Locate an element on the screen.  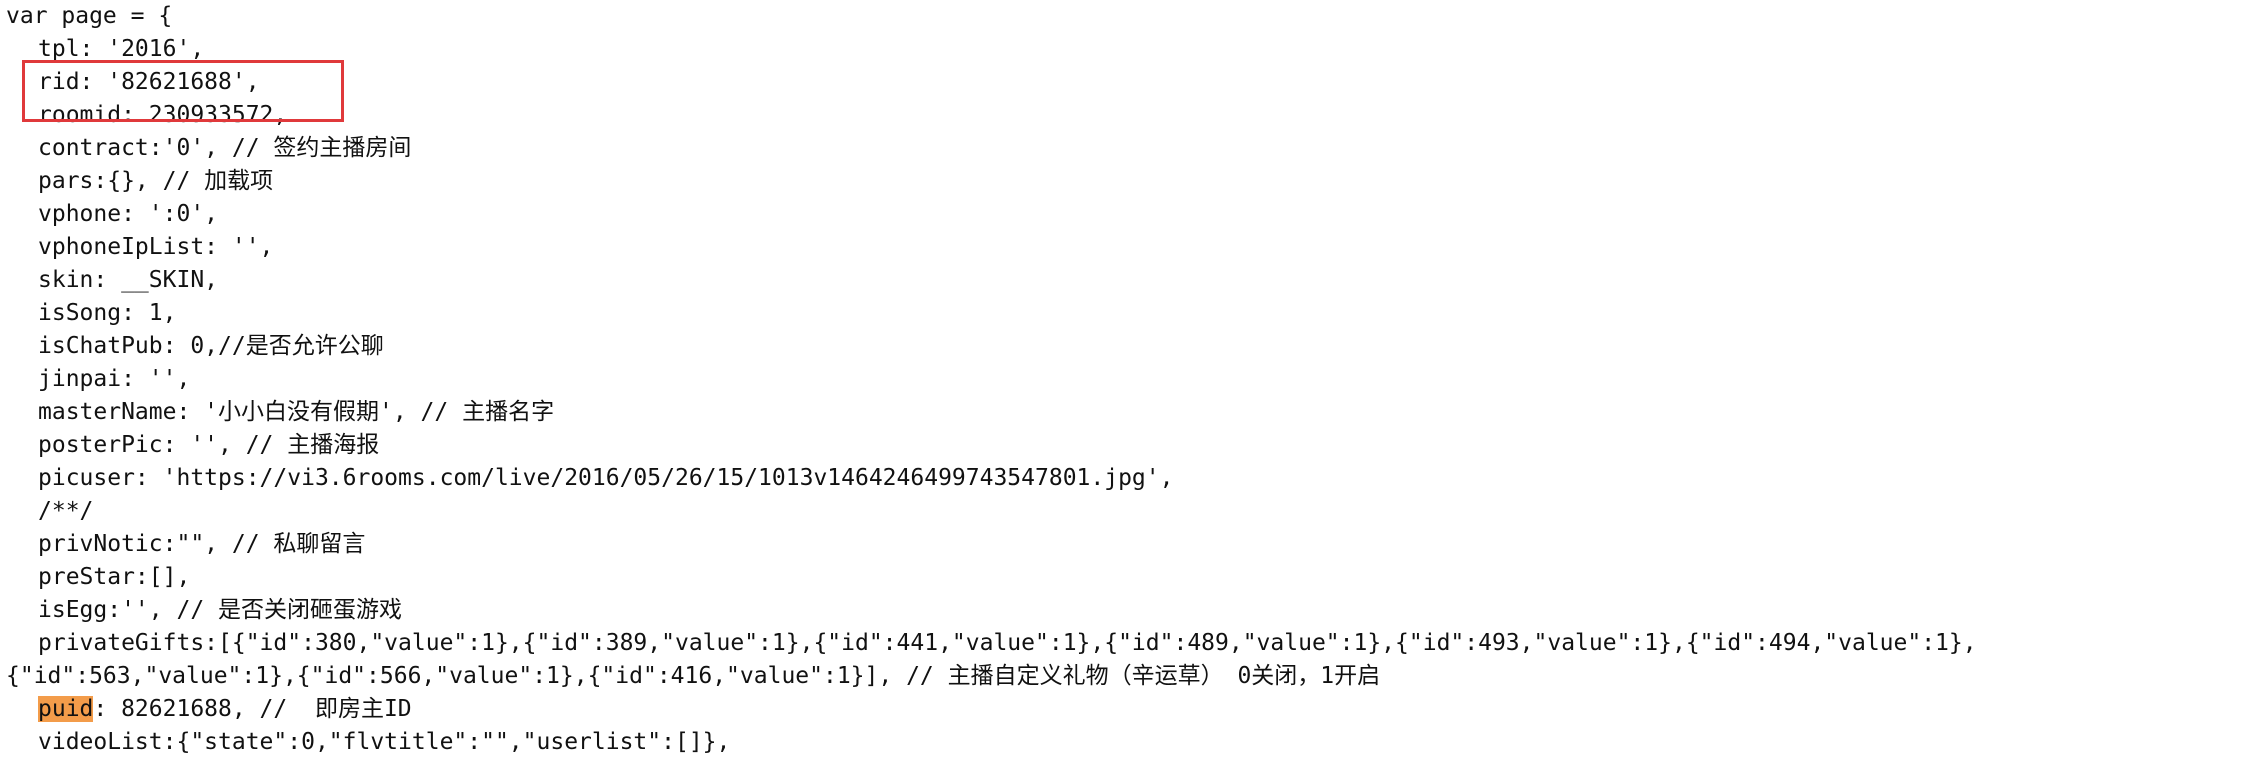
code-line: privNotic:"", // 私聊留言 is located at coordinates (202, 544).